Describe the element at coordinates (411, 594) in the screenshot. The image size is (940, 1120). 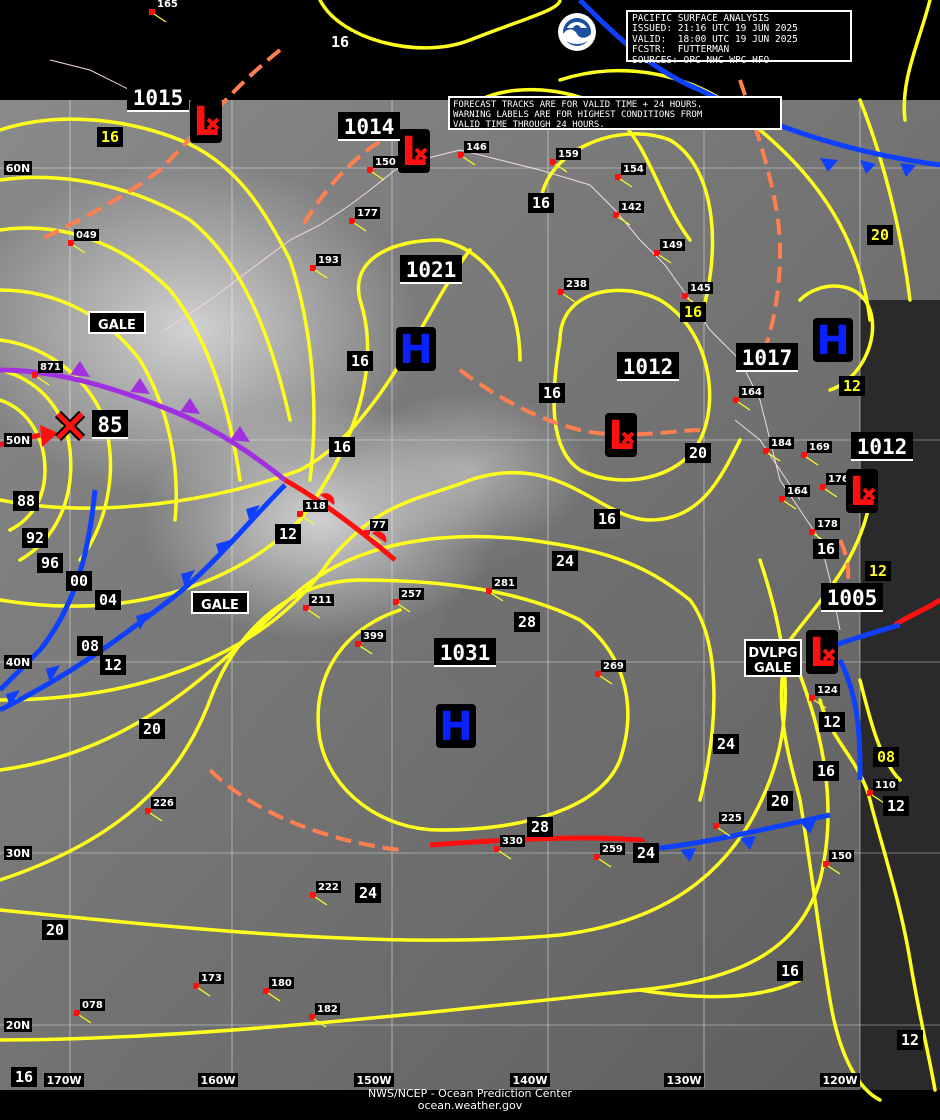
I see `svg-text: 257` at that location.